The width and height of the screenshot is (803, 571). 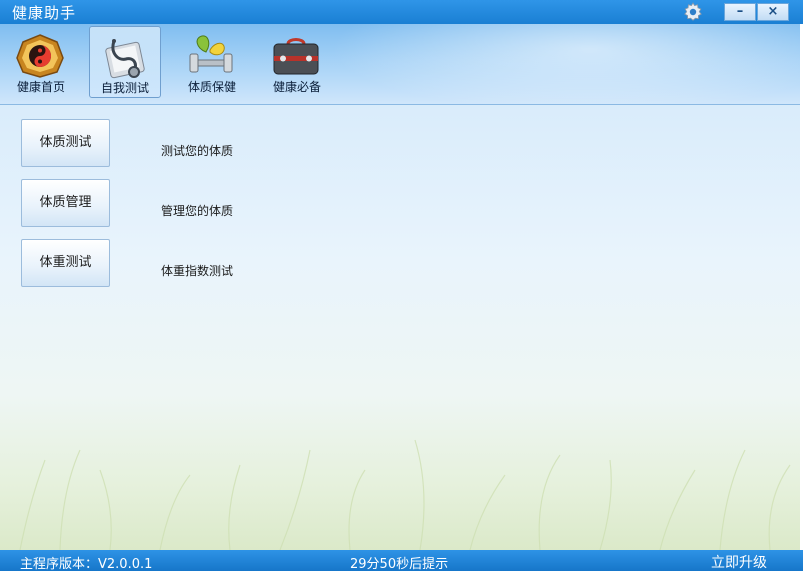 I want to click on countdown-text: 29分50秒后提示, so click(x=399, y=564).